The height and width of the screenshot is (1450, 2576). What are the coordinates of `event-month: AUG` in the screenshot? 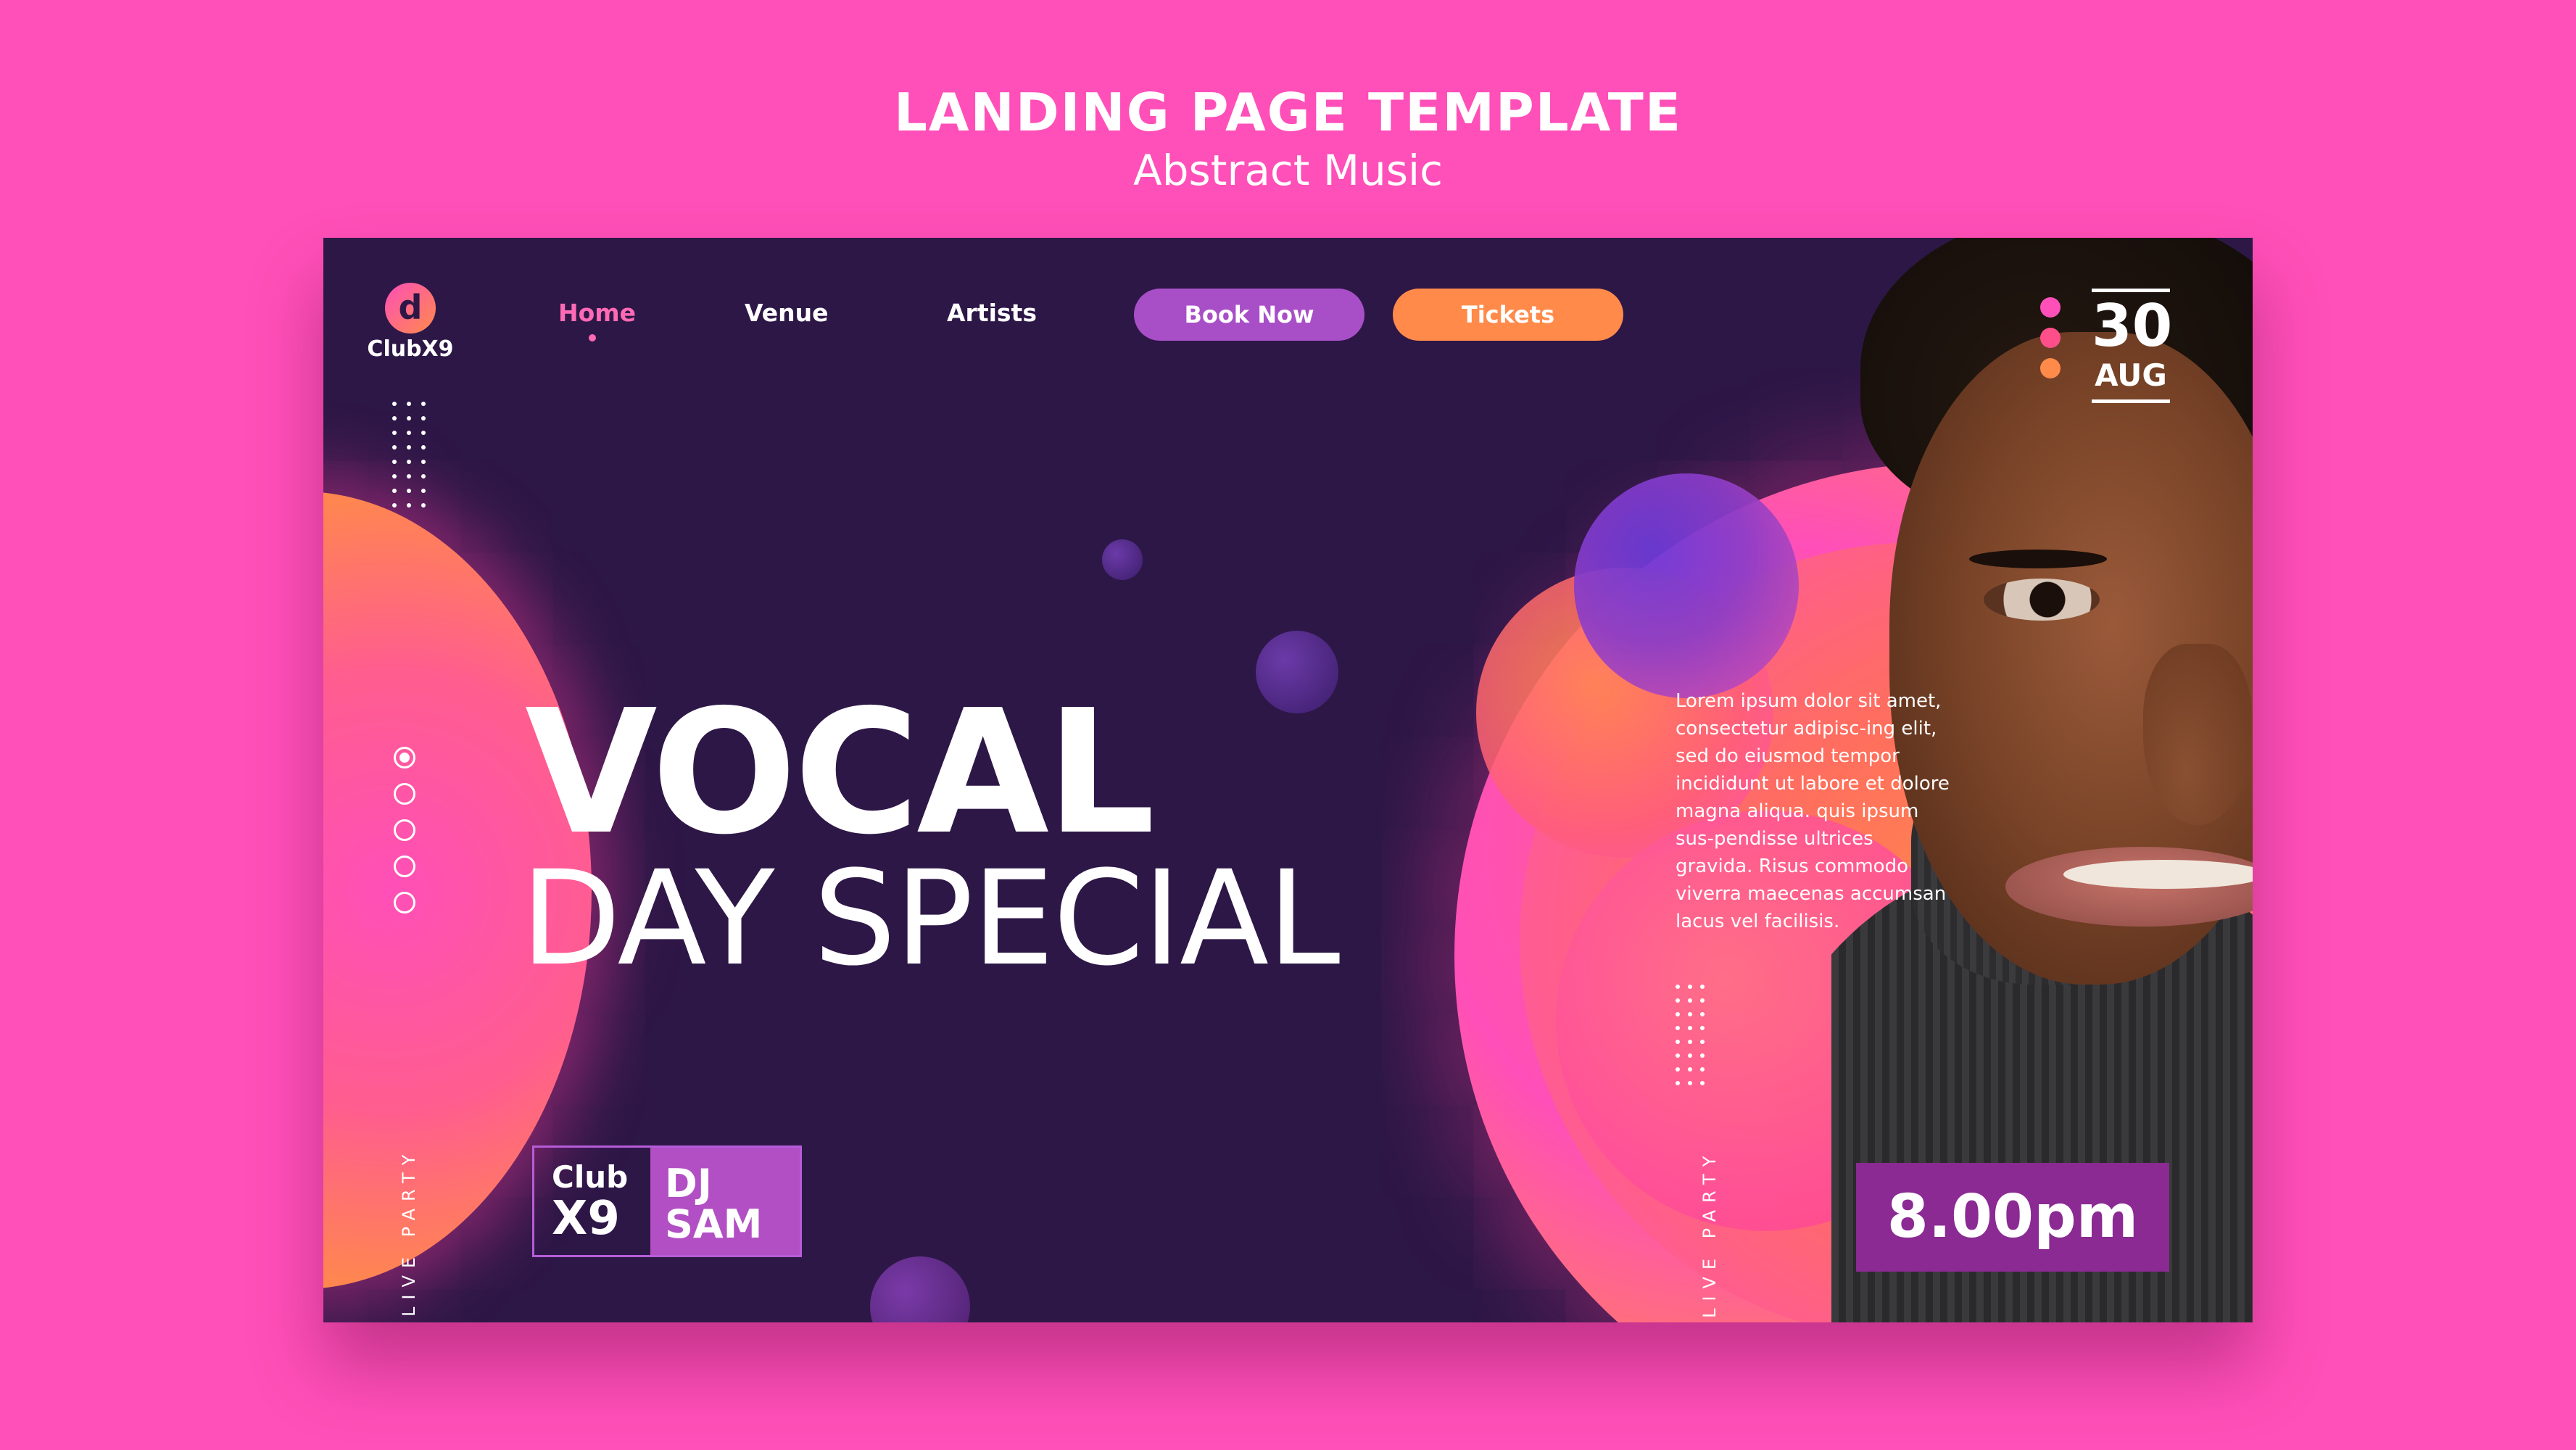 It's located at (2131, 375).